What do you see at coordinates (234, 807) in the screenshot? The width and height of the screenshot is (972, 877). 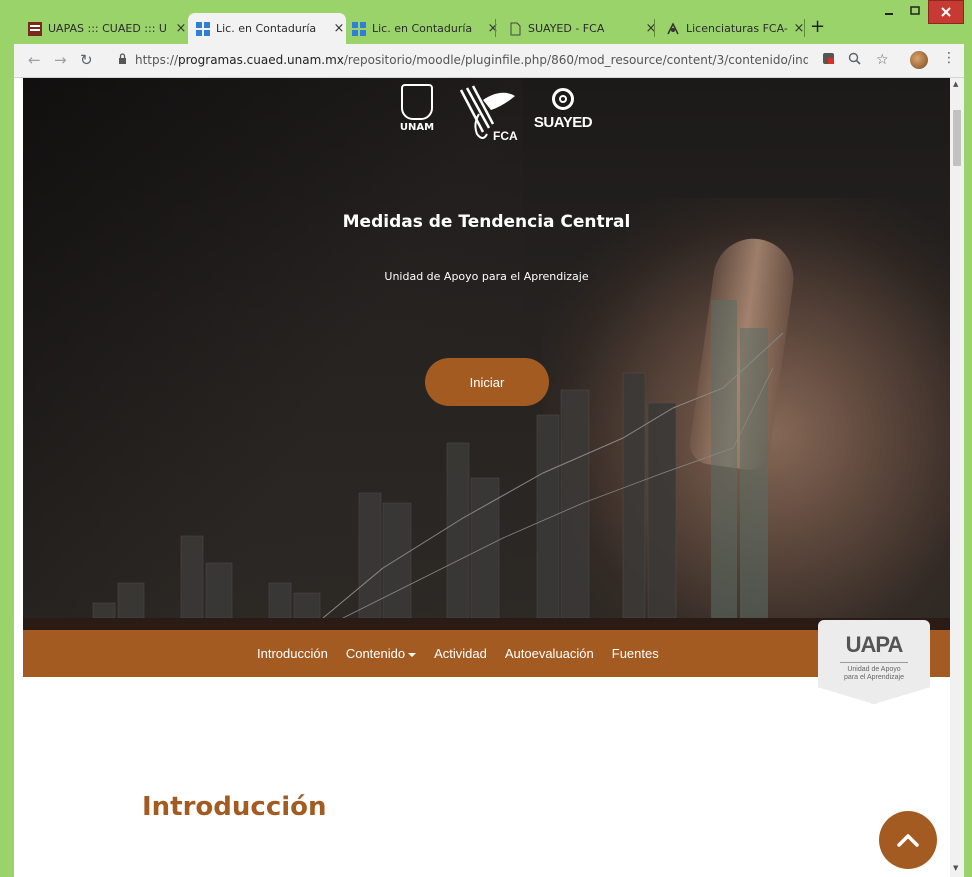 I see `section-heading-introduccion: Introducción` at bounding box center [234, 807].